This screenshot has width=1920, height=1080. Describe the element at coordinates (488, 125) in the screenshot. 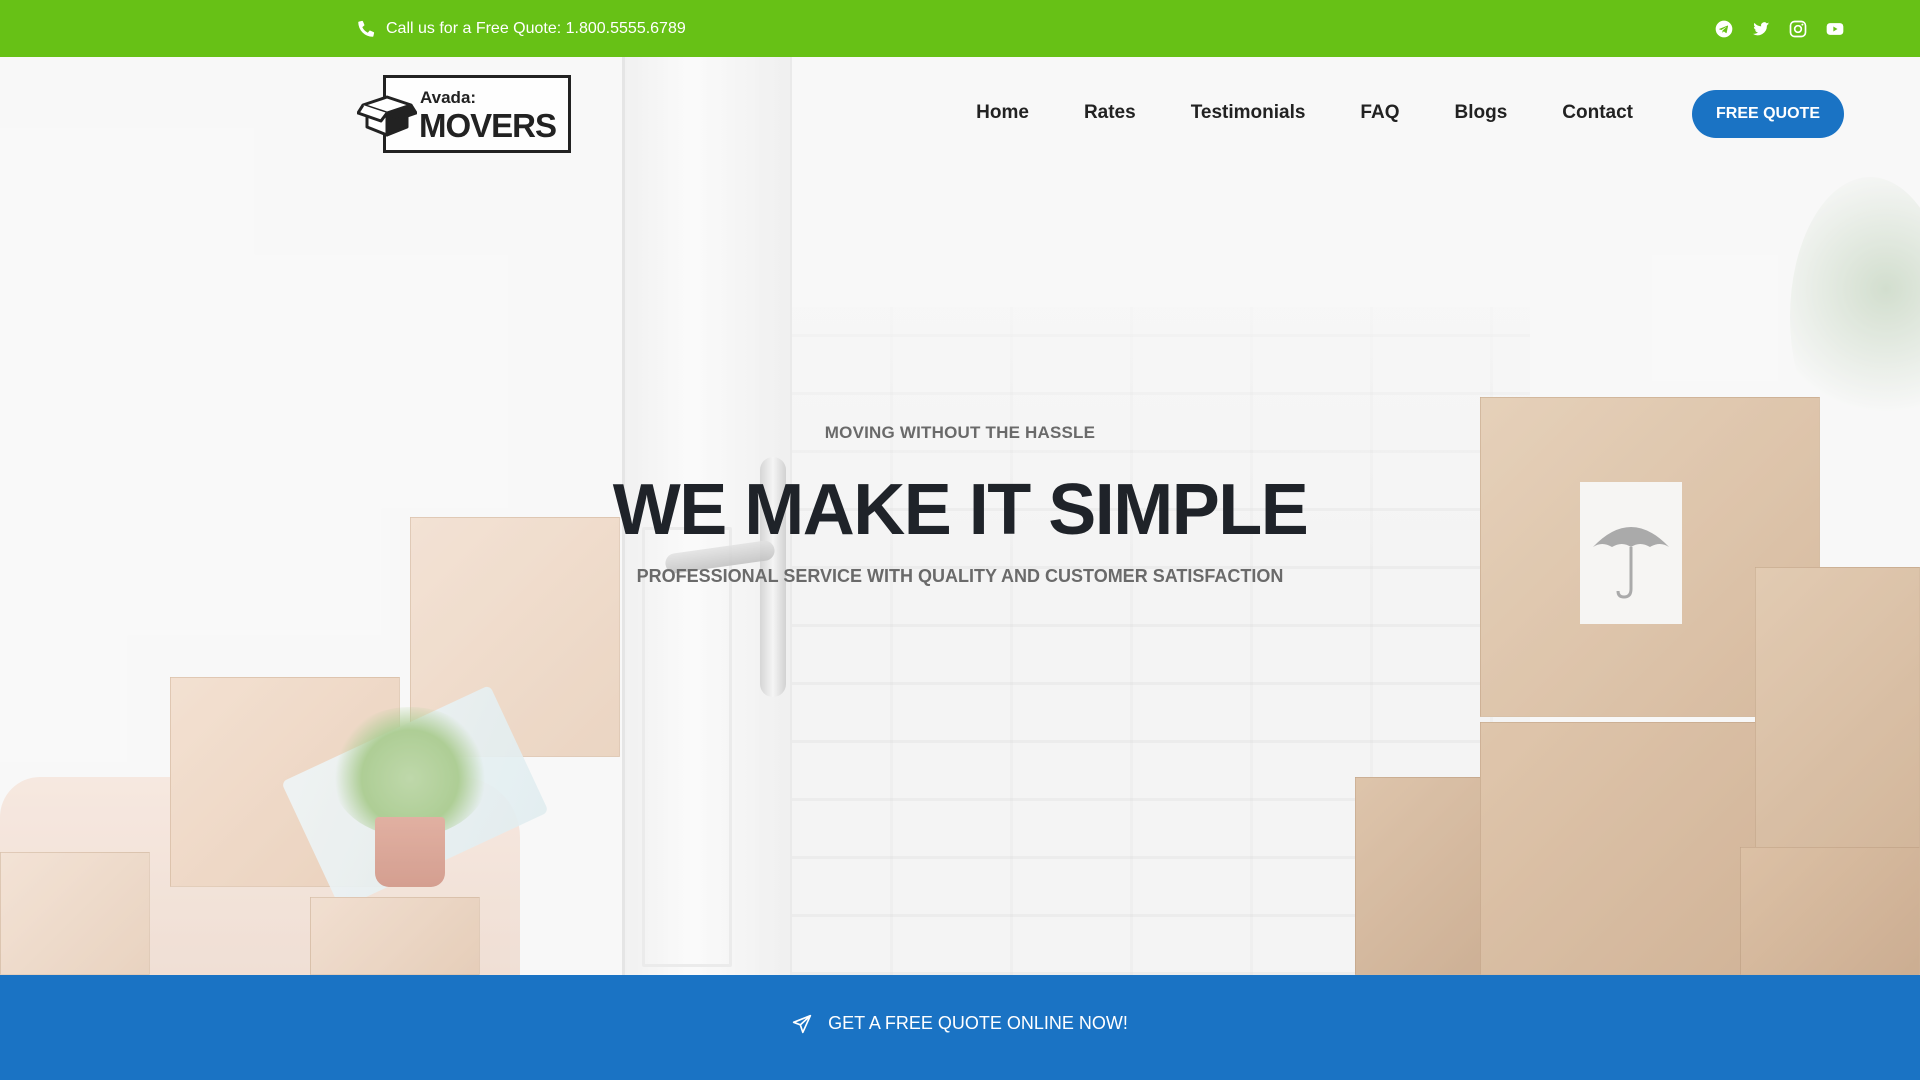

I see `logo-title: MOVERS` at that location.